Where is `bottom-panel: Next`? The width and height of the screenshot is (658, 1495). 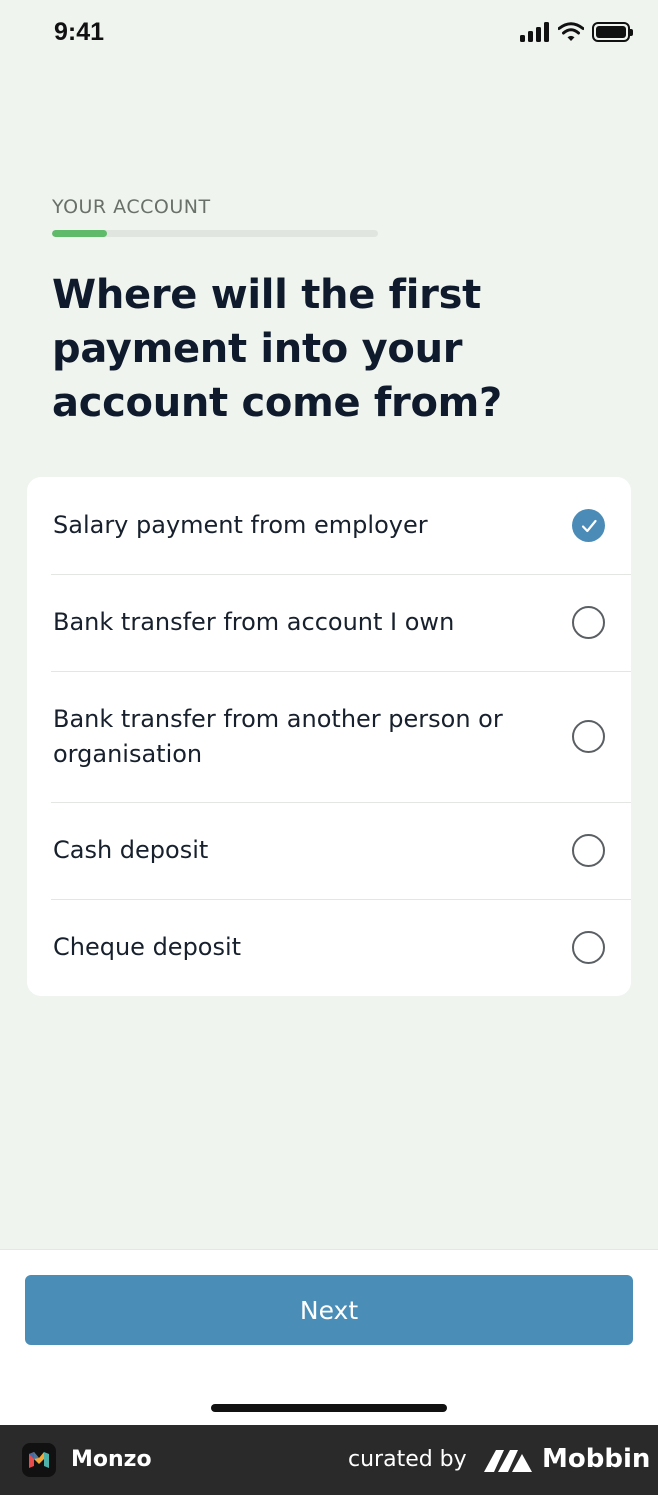 bottom-panel: Next is located at coordinates (329, 1337).